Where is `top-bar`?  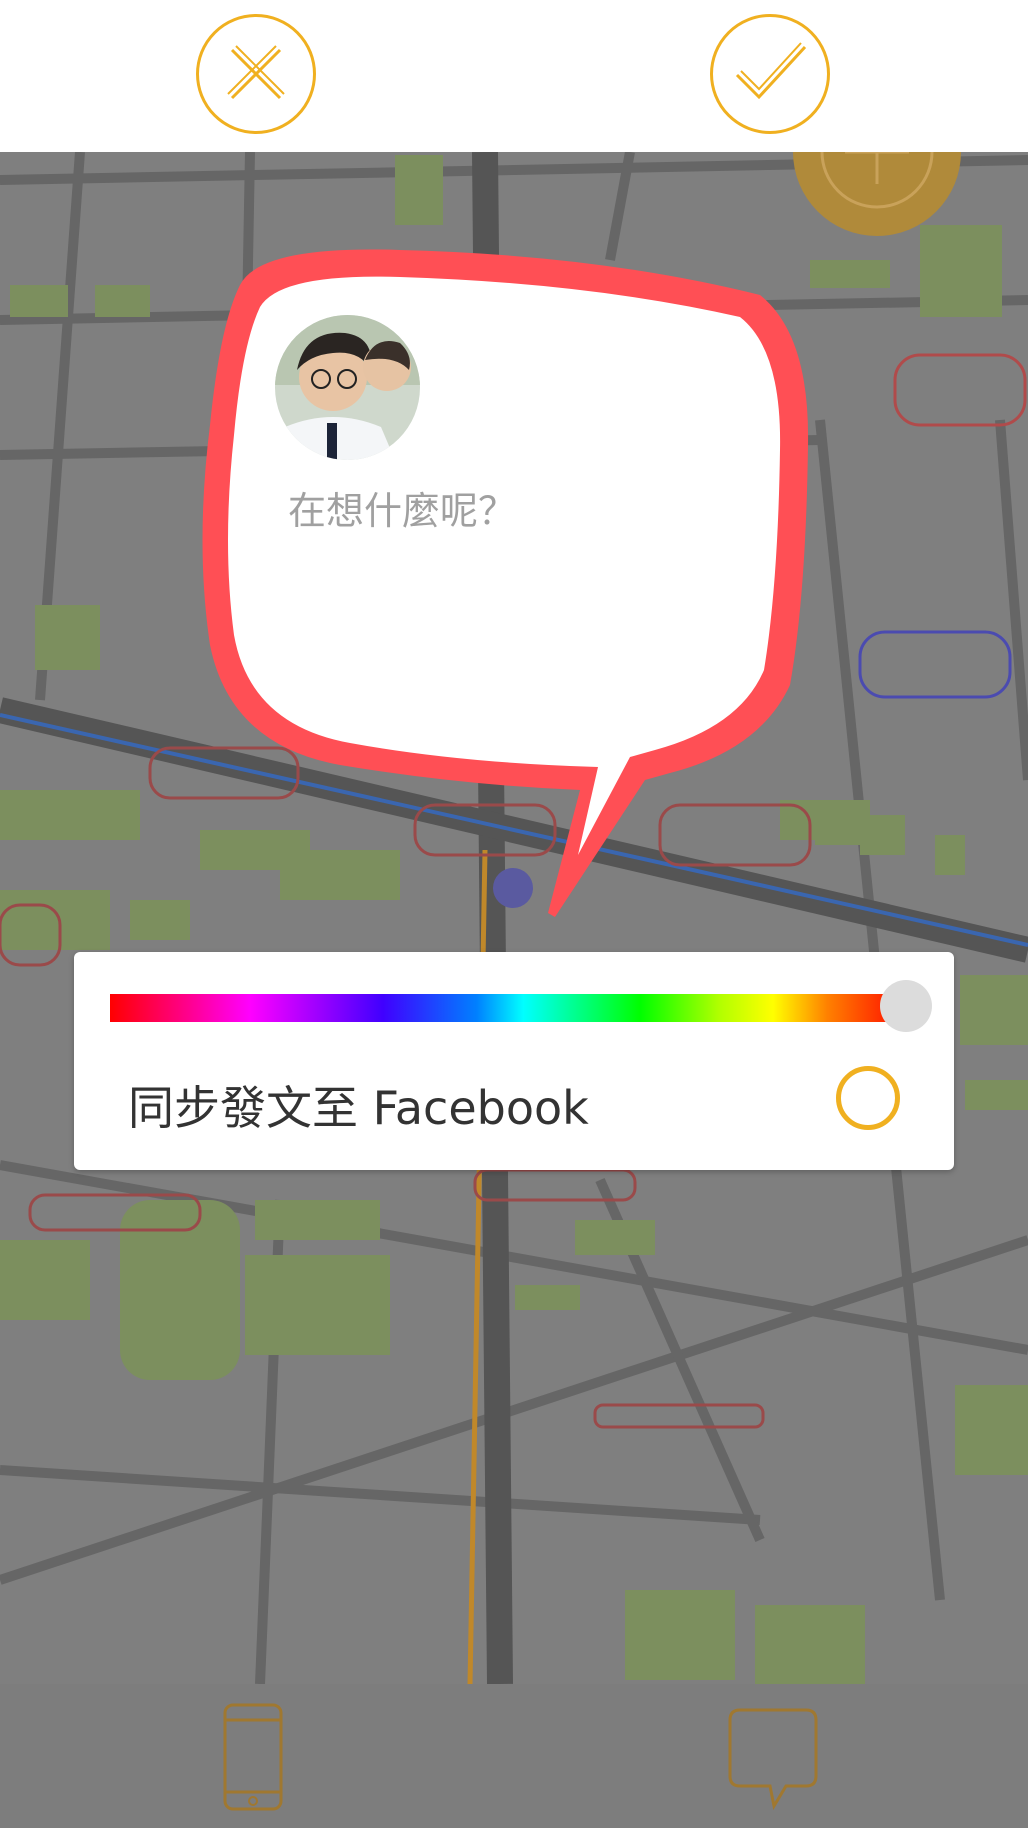
top-bar is located at coordinates (514, 76).